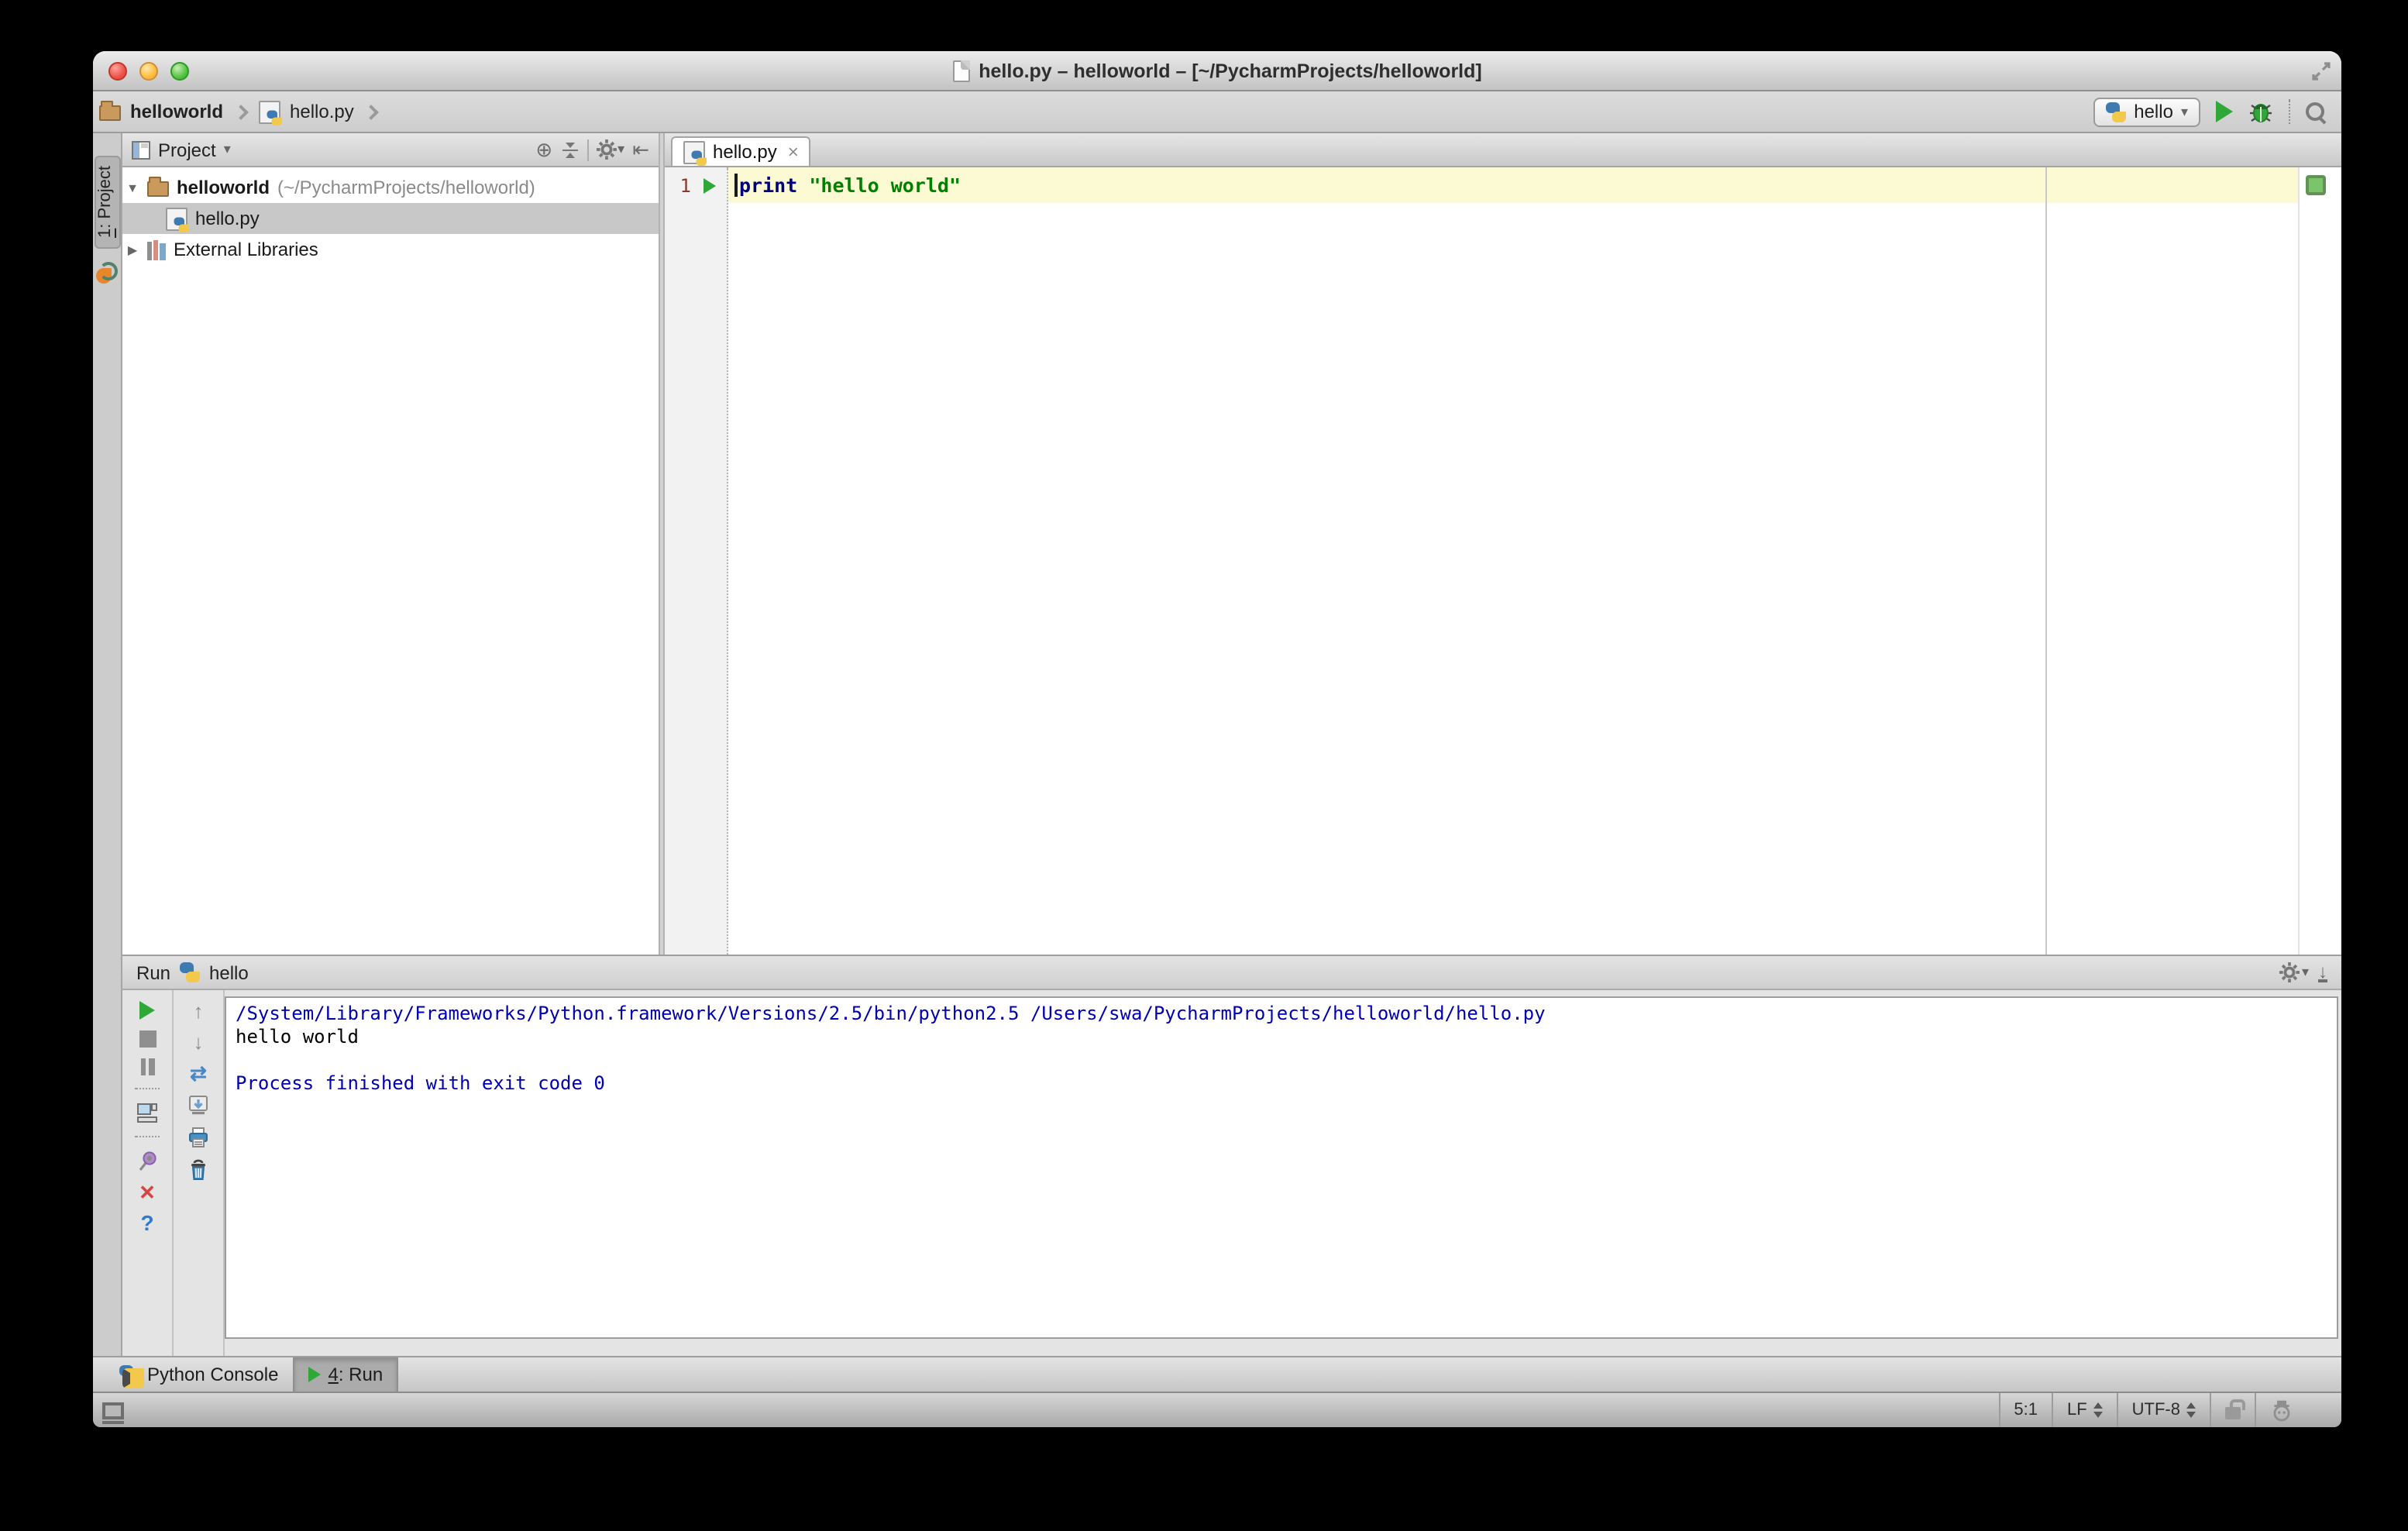 Image resolution: width=2408 pixels, height=1531 pixels. What do you see at coordinates (2209, 111) in the screenshot?
I see `toolbar-right-group: hello ▾` at bounding box center [2209, 111].